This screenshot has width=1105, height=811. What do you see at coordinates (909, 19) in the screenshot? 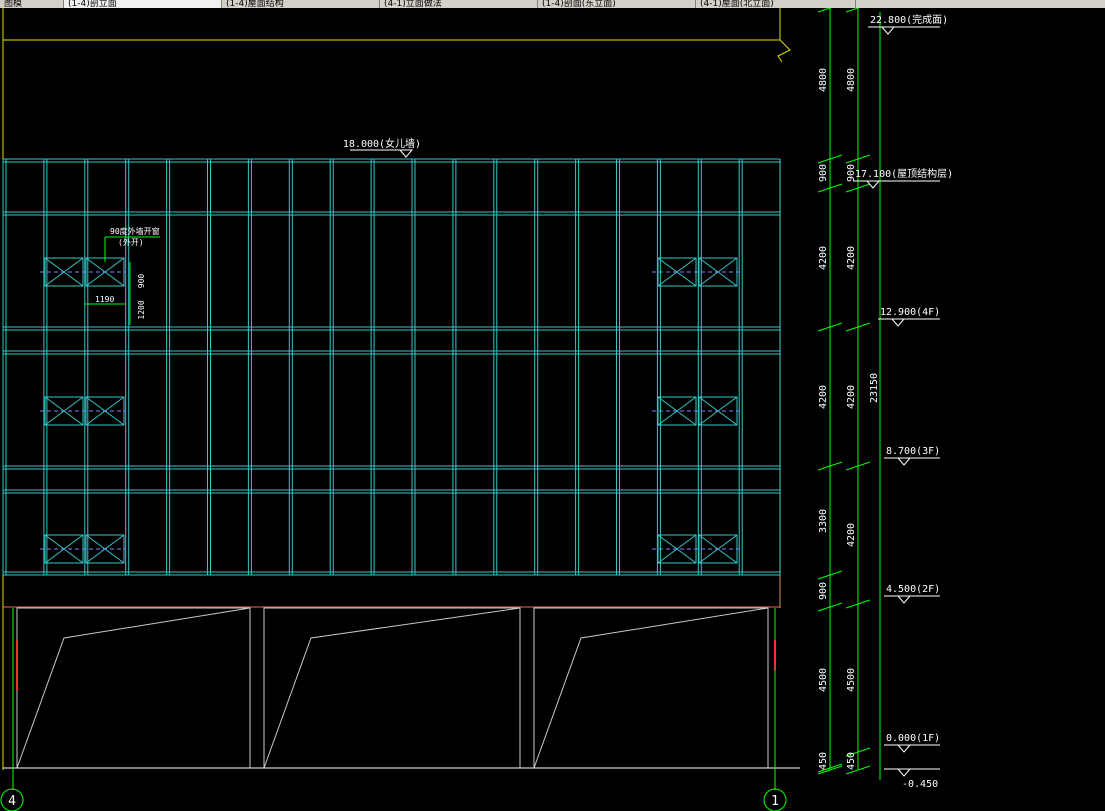
I see `level-label: 22.800(完成面)` at bounding box center [909, 19].